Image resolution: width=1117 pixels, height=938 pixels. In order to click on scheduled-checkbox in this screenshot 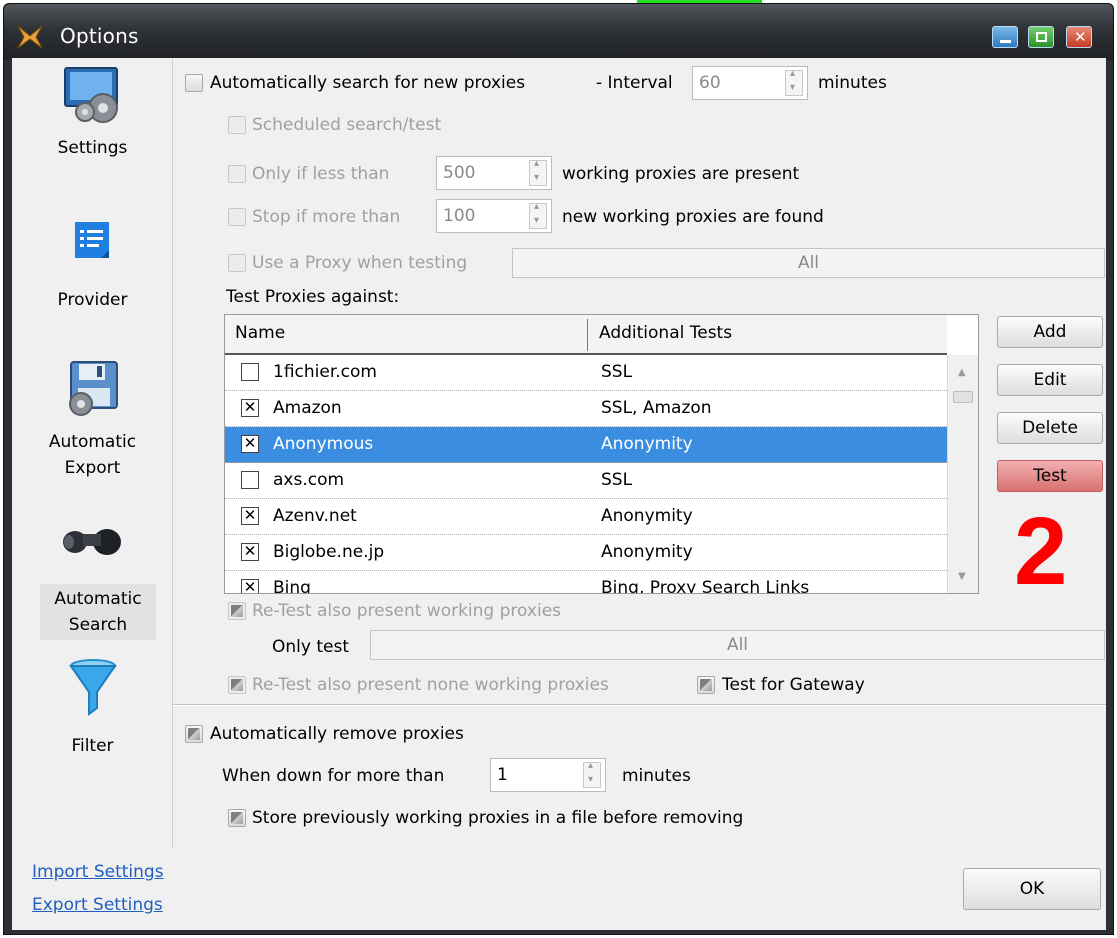, I will do `click(237, 125)`.